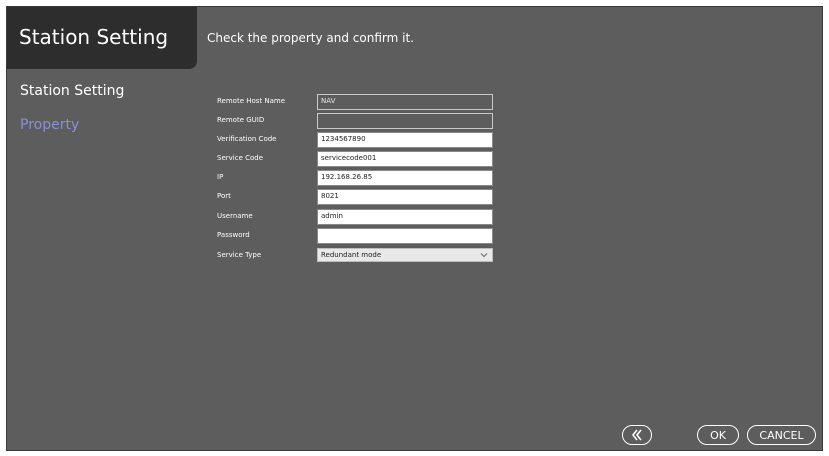 The height and width of the screenshot is (456, 829). What do you see at coordinates (405, 121) in the screenshot?
I see `remote-guid-field` at bounding box center [405, 121].